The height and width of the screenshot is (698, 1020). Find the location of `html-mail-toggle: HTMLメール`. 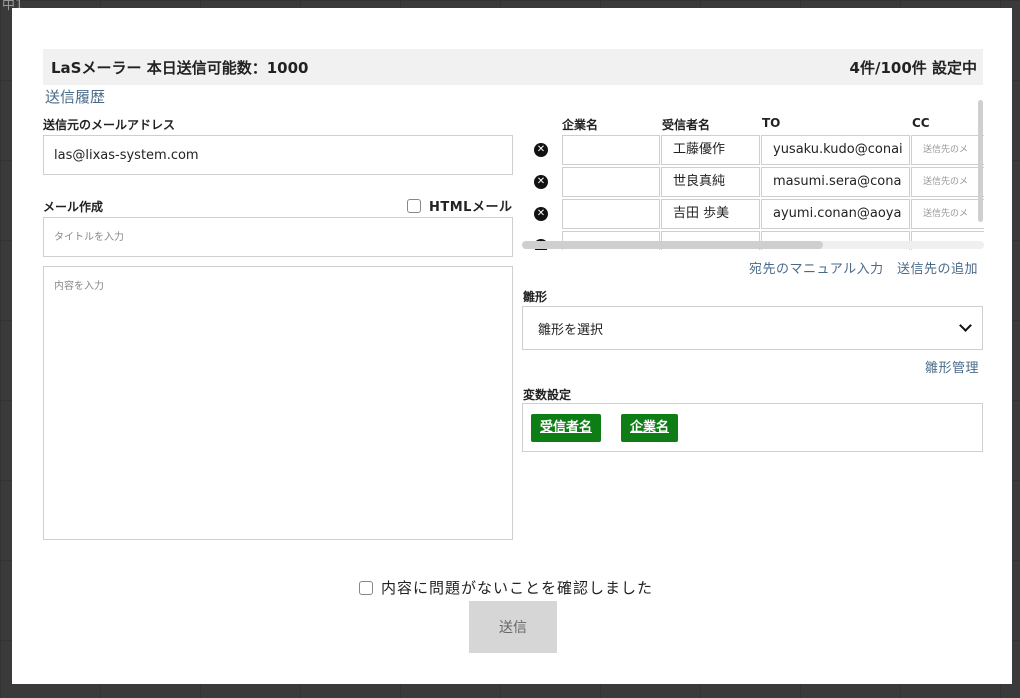

html-mail-toggle: HTMLメール is located at coordinates (459, 205).